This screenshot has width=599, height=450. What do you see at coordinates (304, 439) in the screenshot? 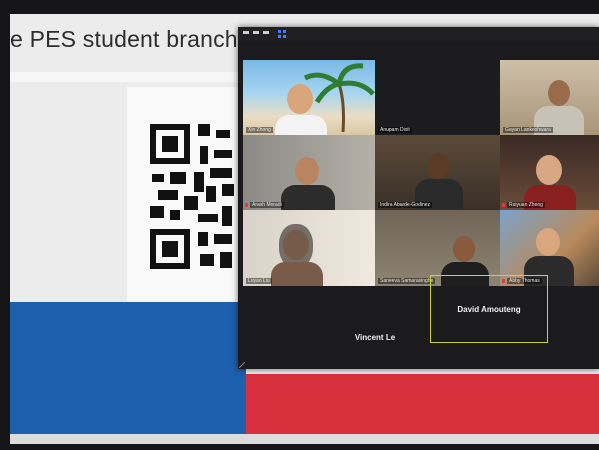
I see `slide-bottom-strip` at bounding box center [304, 439].